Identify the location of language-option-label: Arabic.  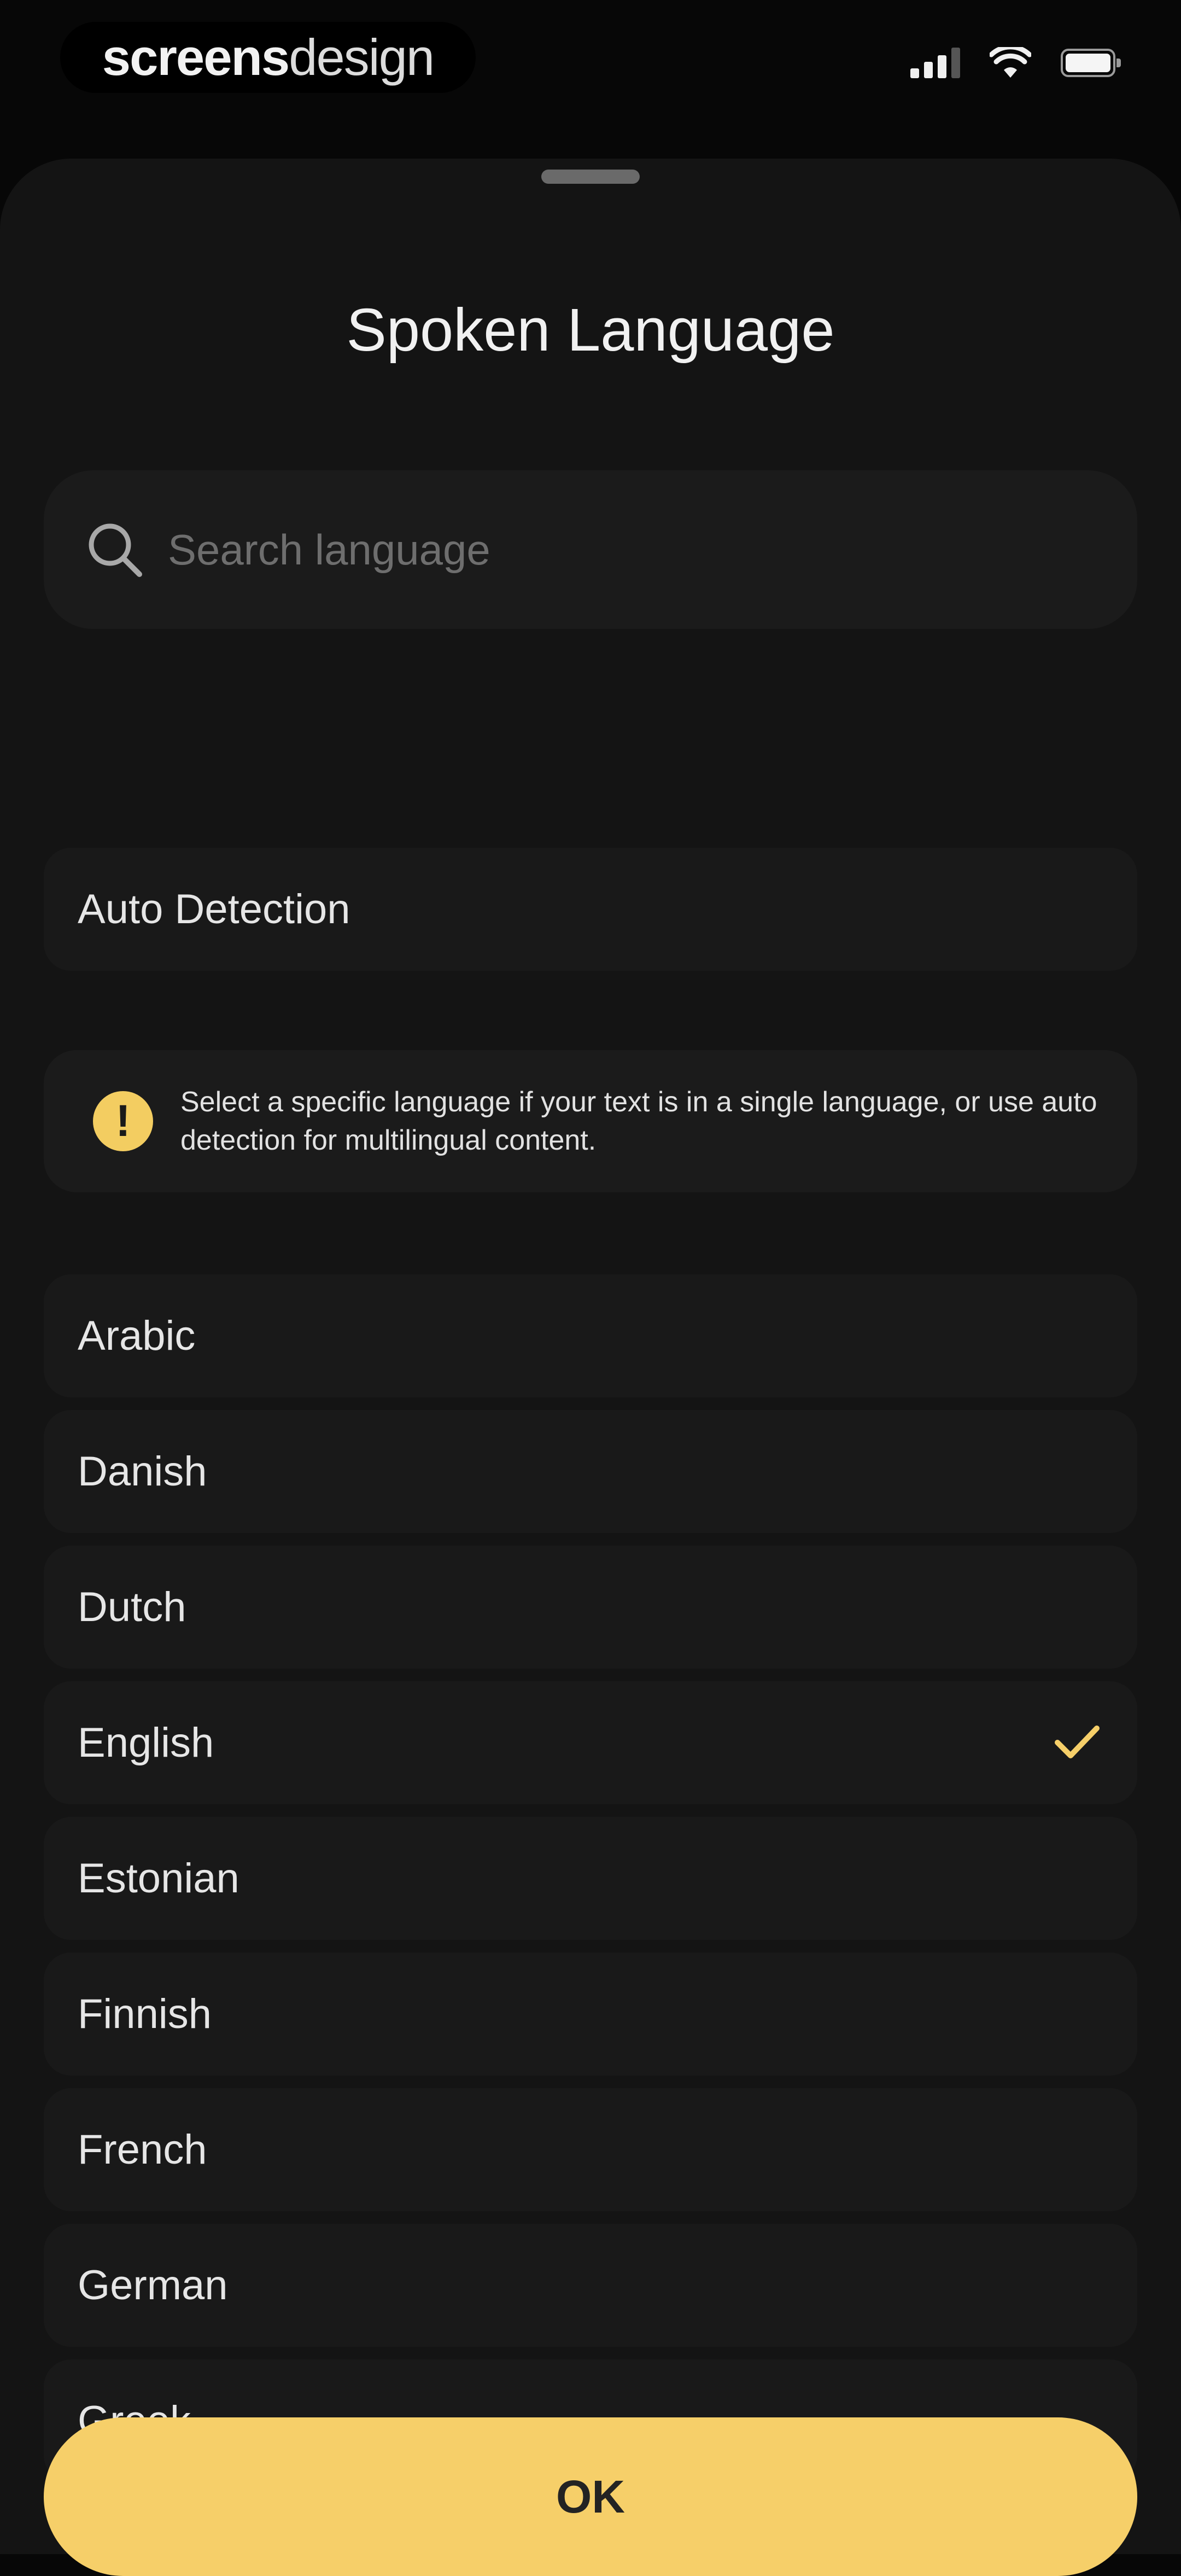
(137, 1336).